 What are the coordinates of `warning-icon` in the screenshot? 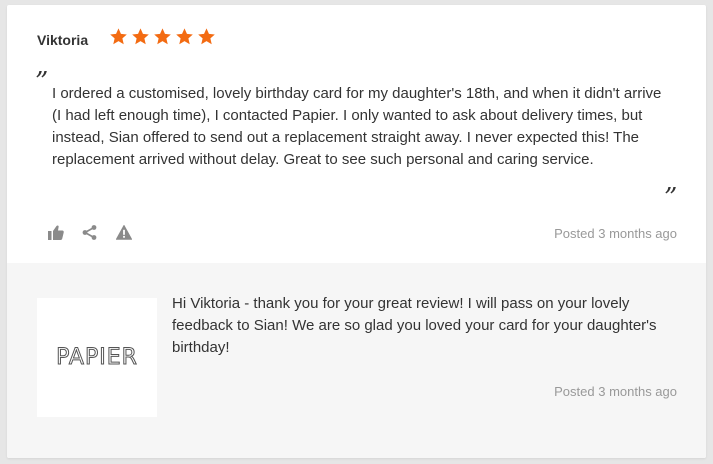 It's located at (123, 232).